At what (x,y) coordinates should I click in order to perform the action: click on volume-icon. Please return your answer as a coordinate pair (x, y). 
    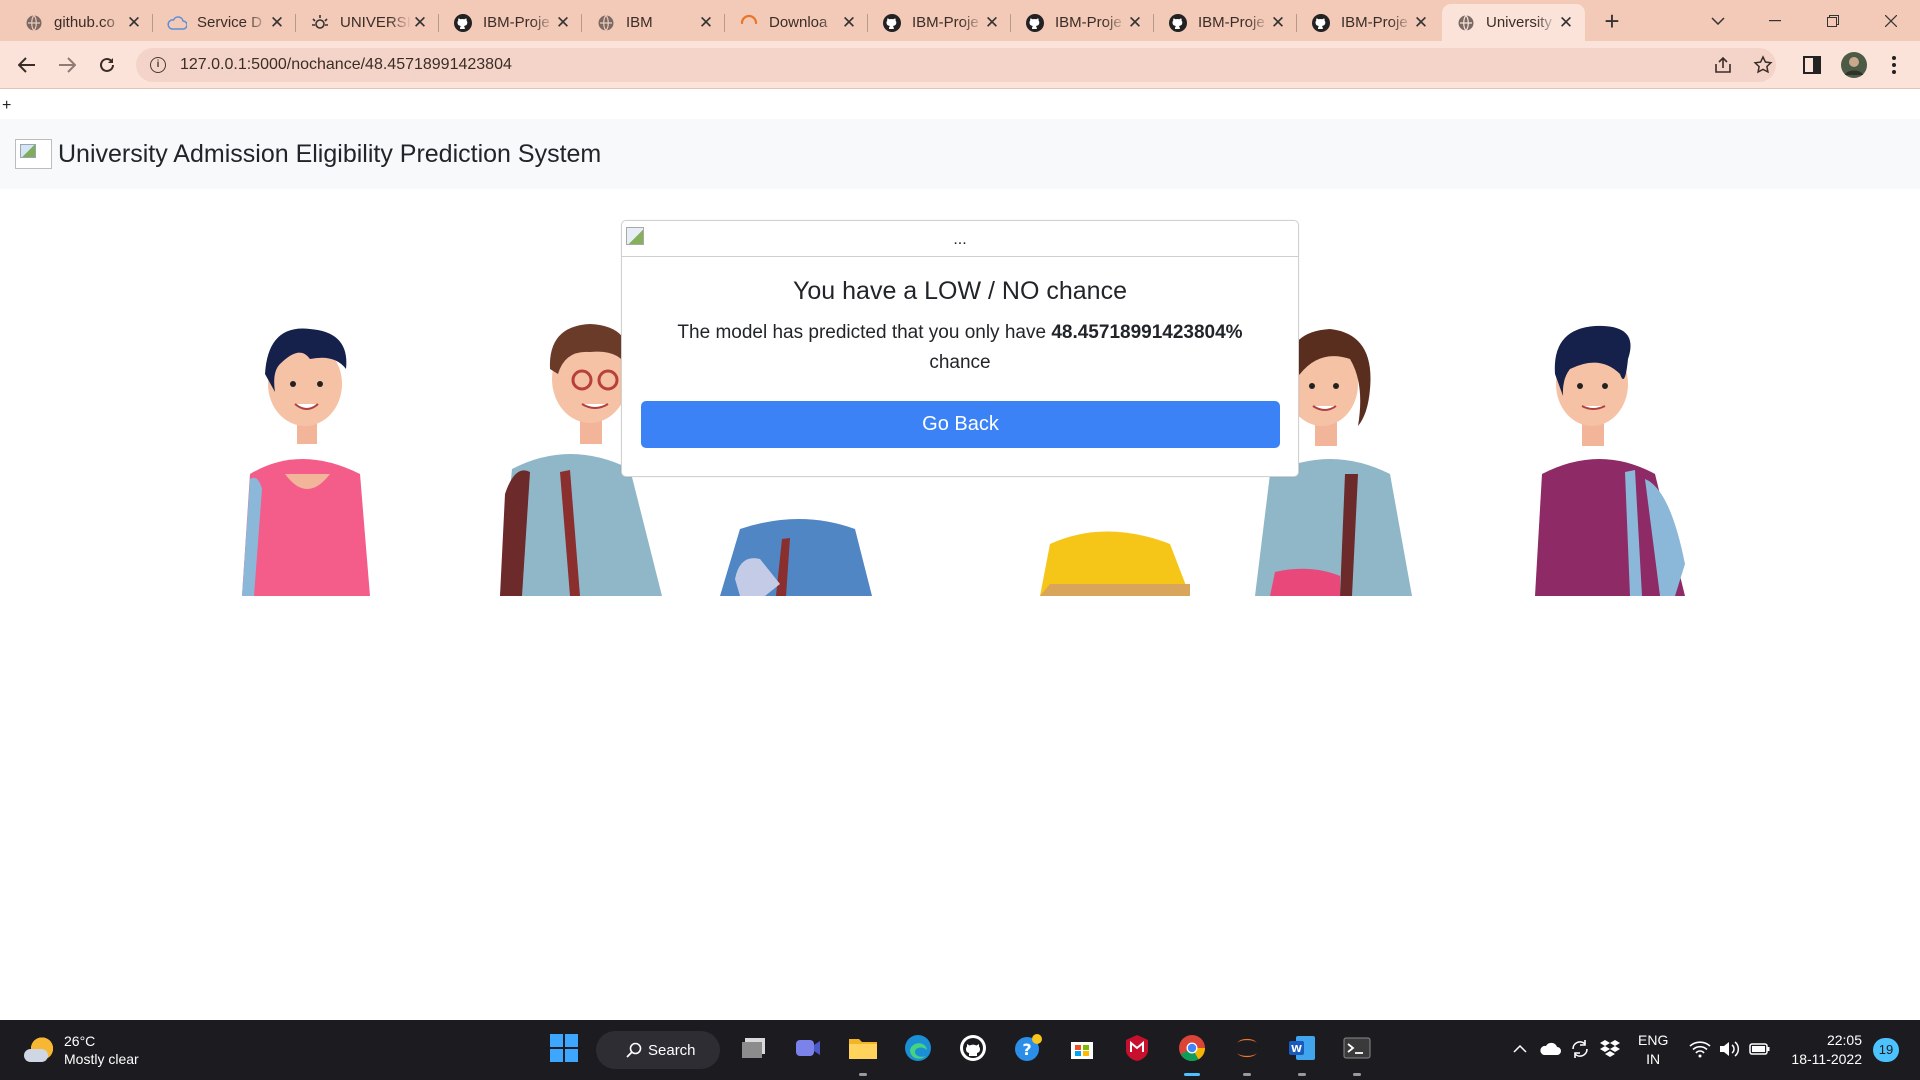
    Looking at the image, I should click on (1729, 1049).